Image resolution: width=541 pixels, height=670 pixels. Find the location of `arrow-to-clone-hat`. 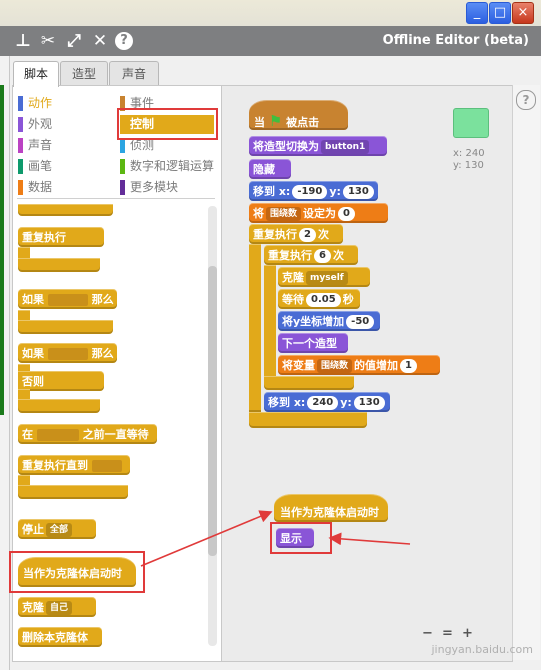

arrow-to-clone-hat is located at coordinates (206, 538).